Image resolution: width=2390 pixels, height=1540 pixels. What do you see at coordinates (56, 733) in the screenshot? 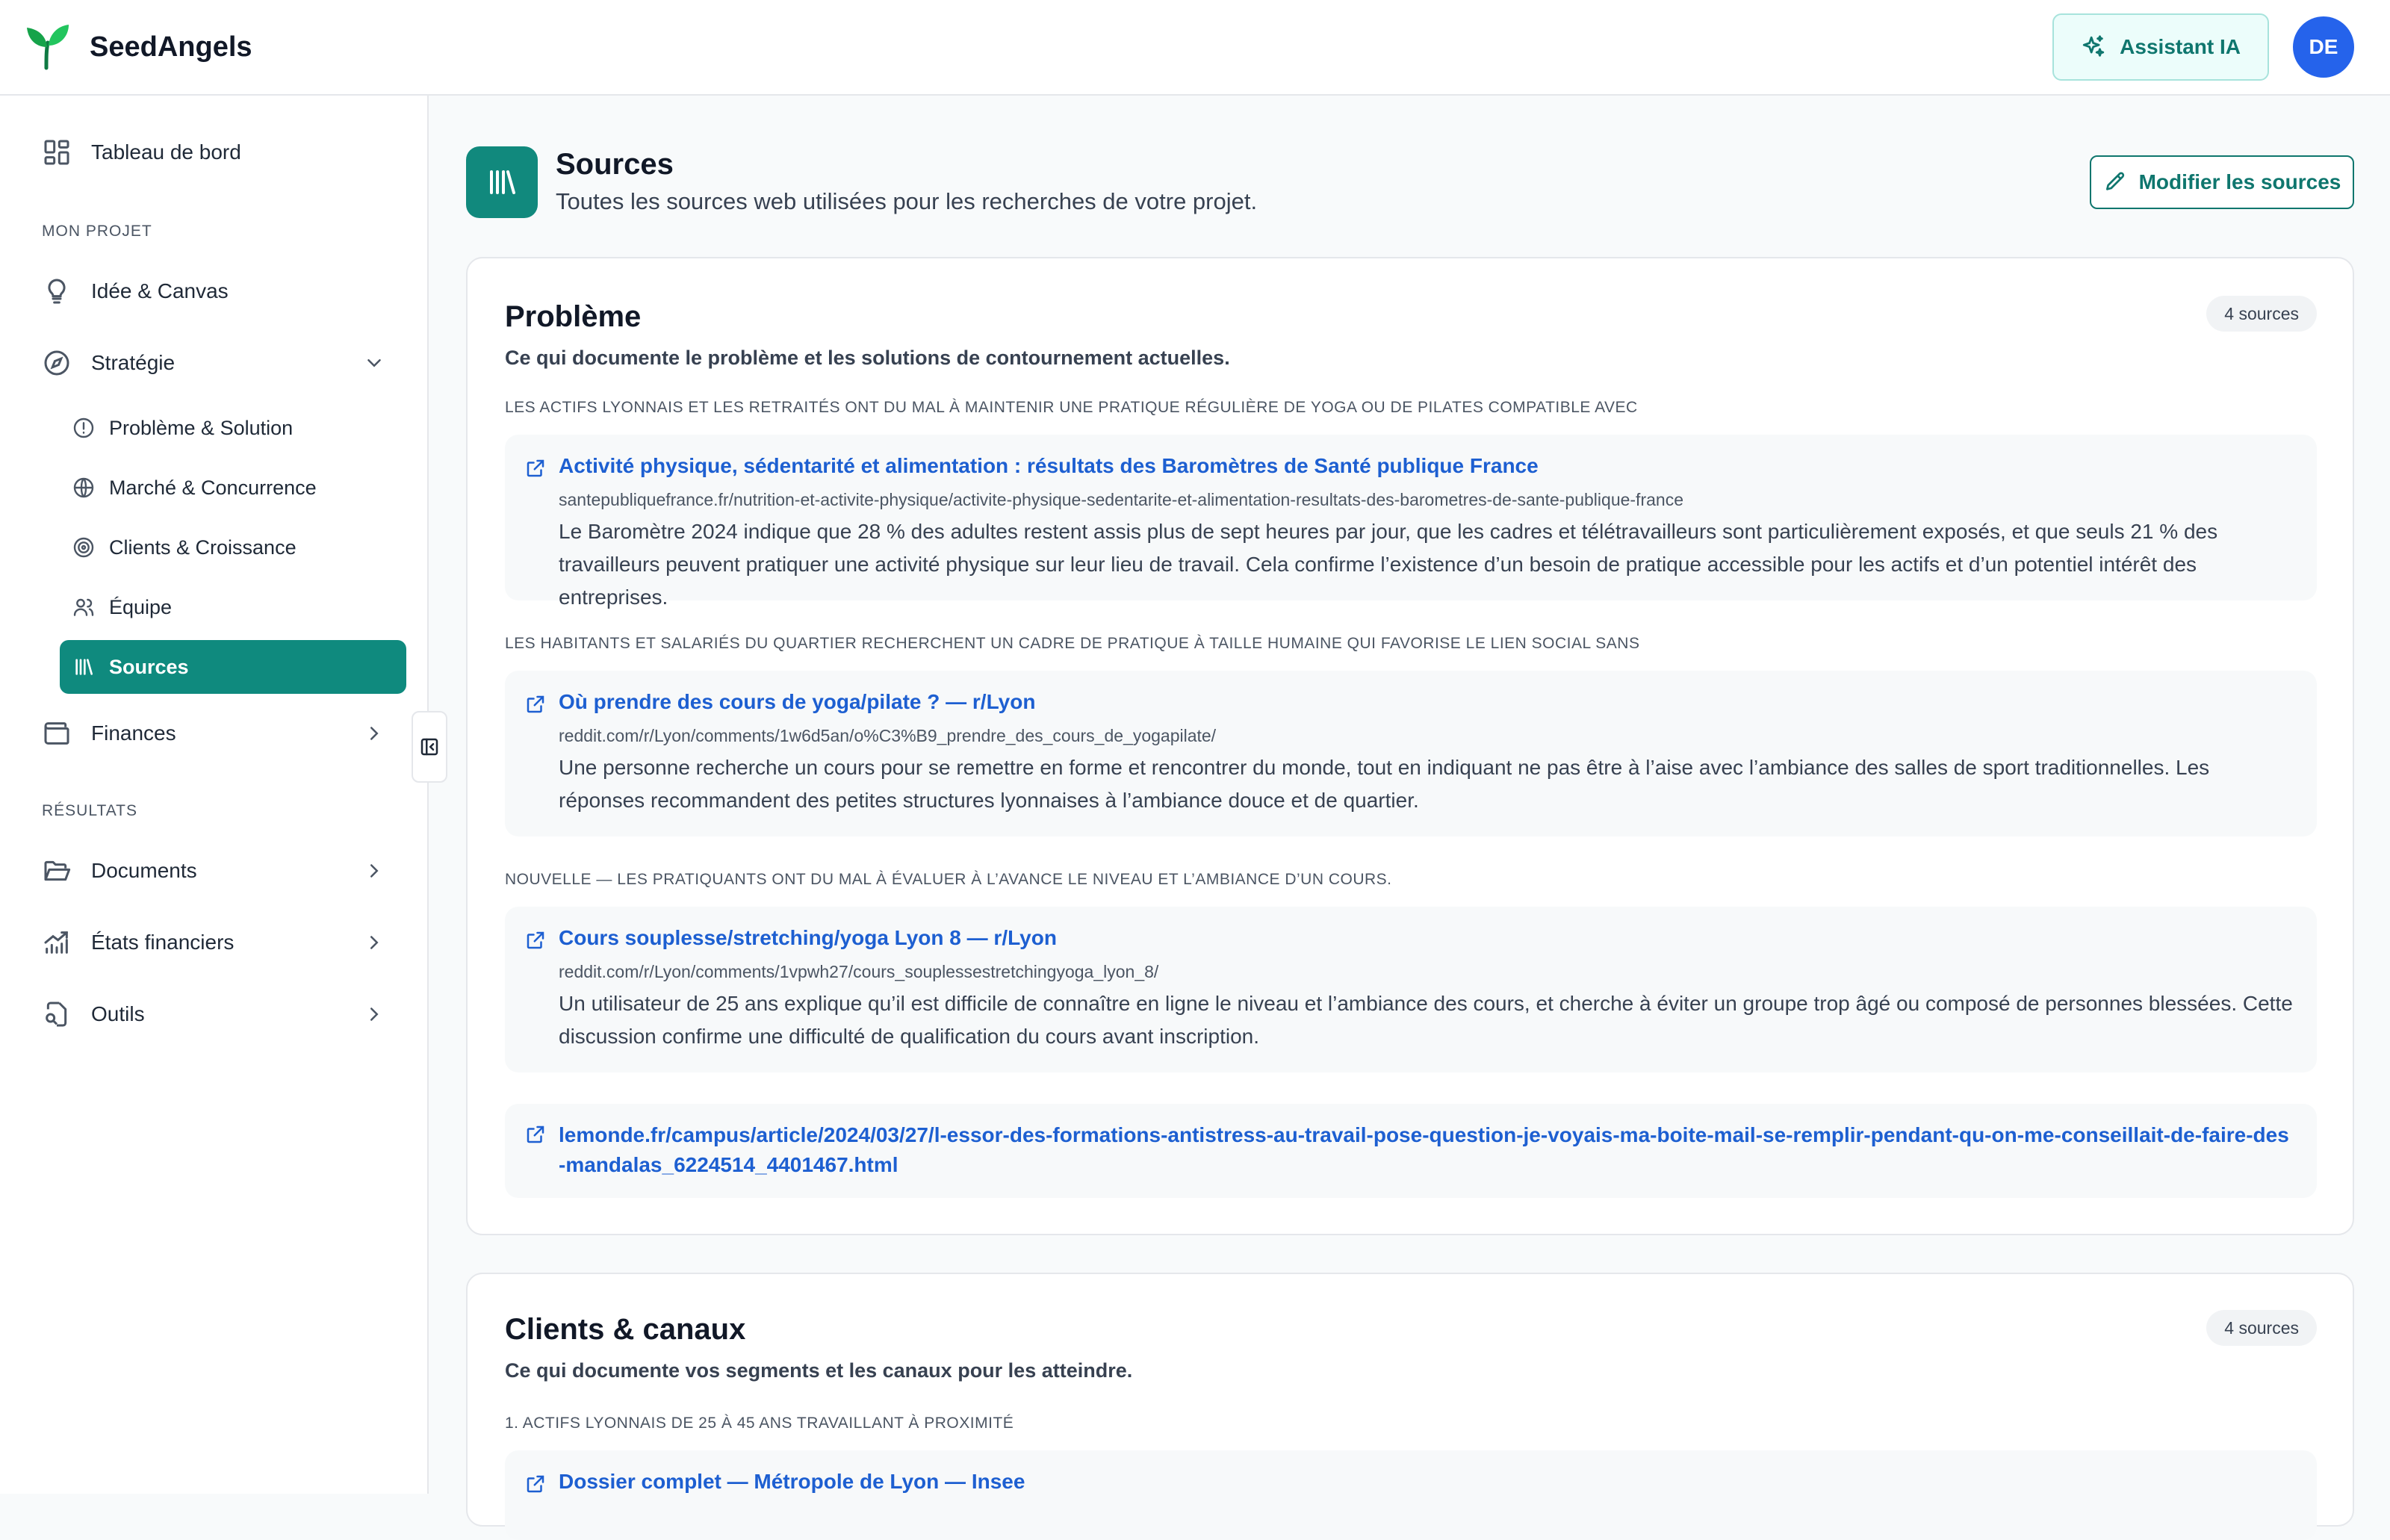
I see `wallet-icon` at bounding box center [56, 733].